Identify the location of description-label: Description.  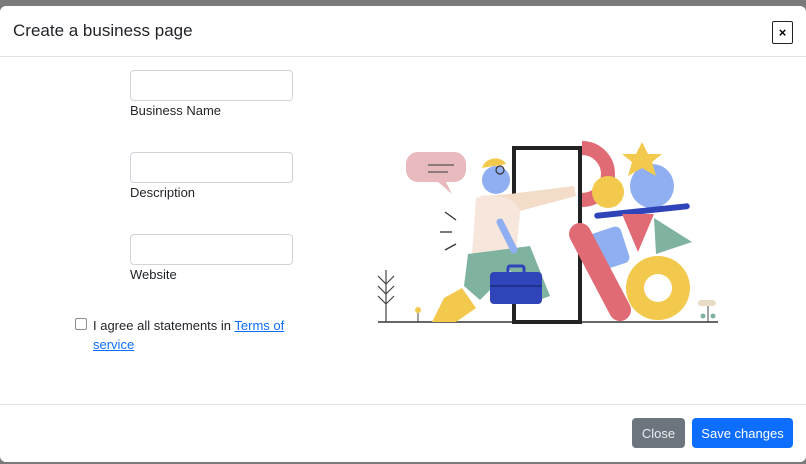
(163, 192).